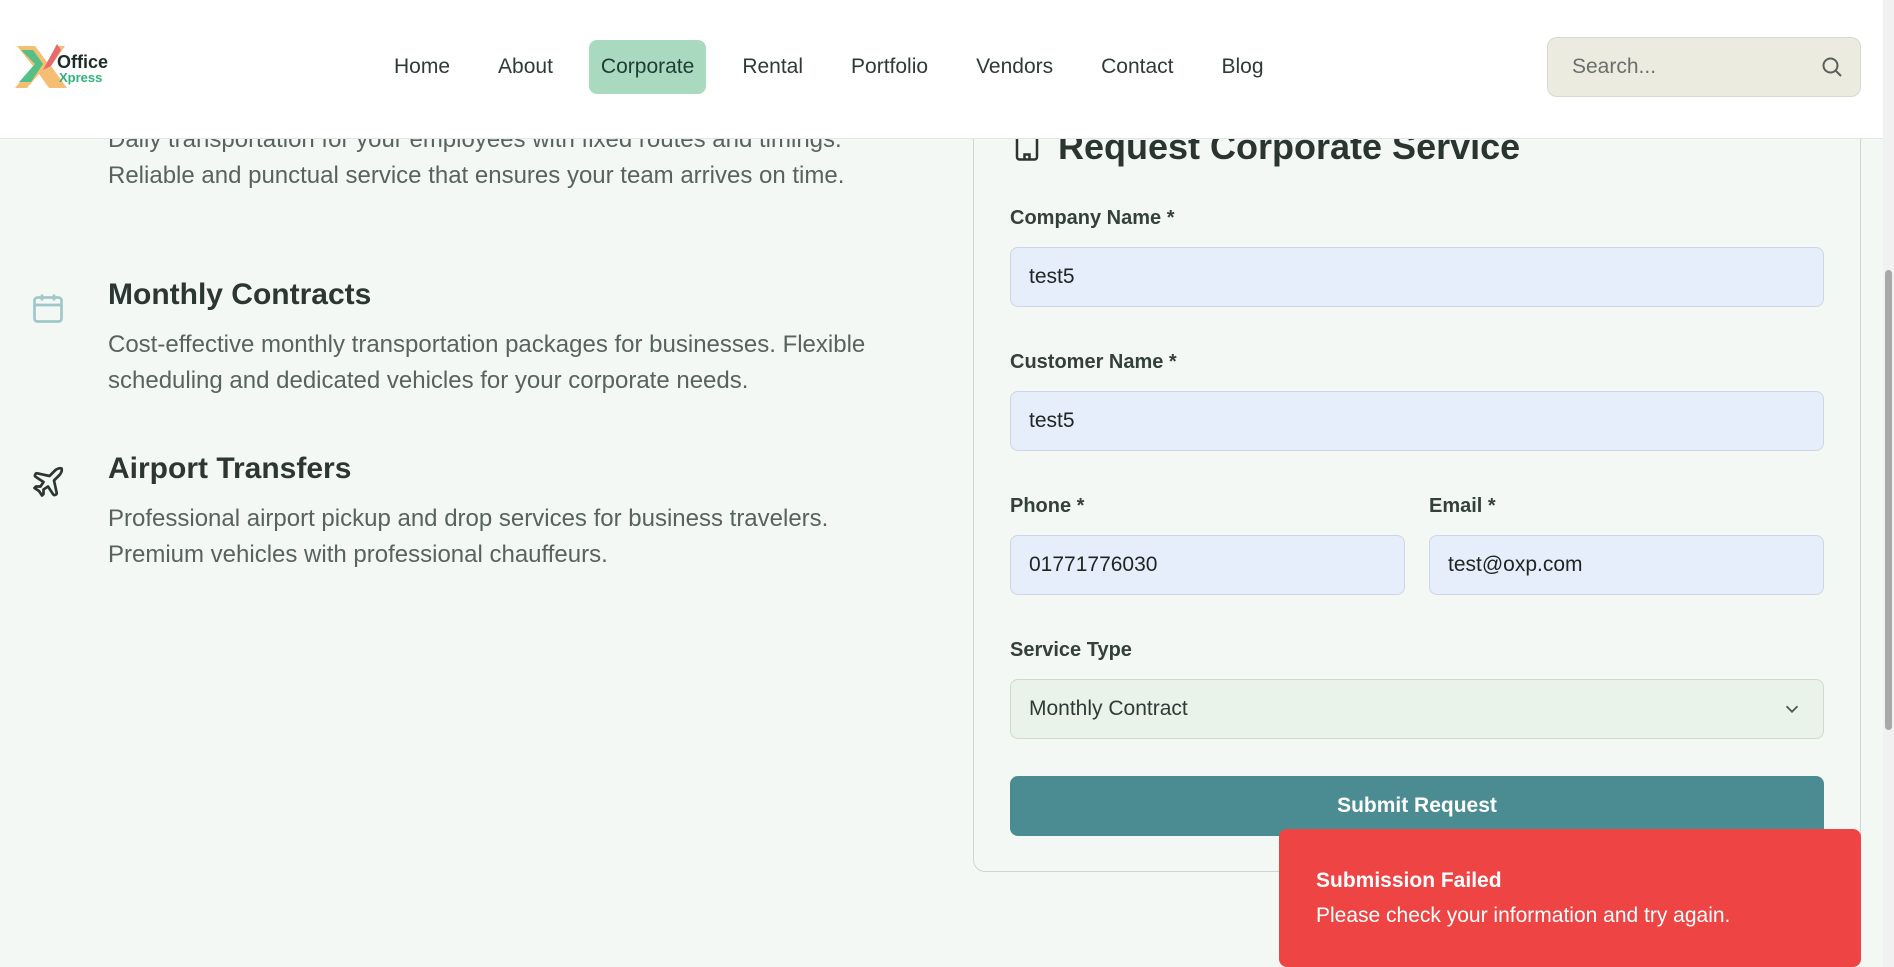 The width and height of the screenshot is (1894, 967). I want to click on service-type-value: Monthly Contract, so click(1108, 708).